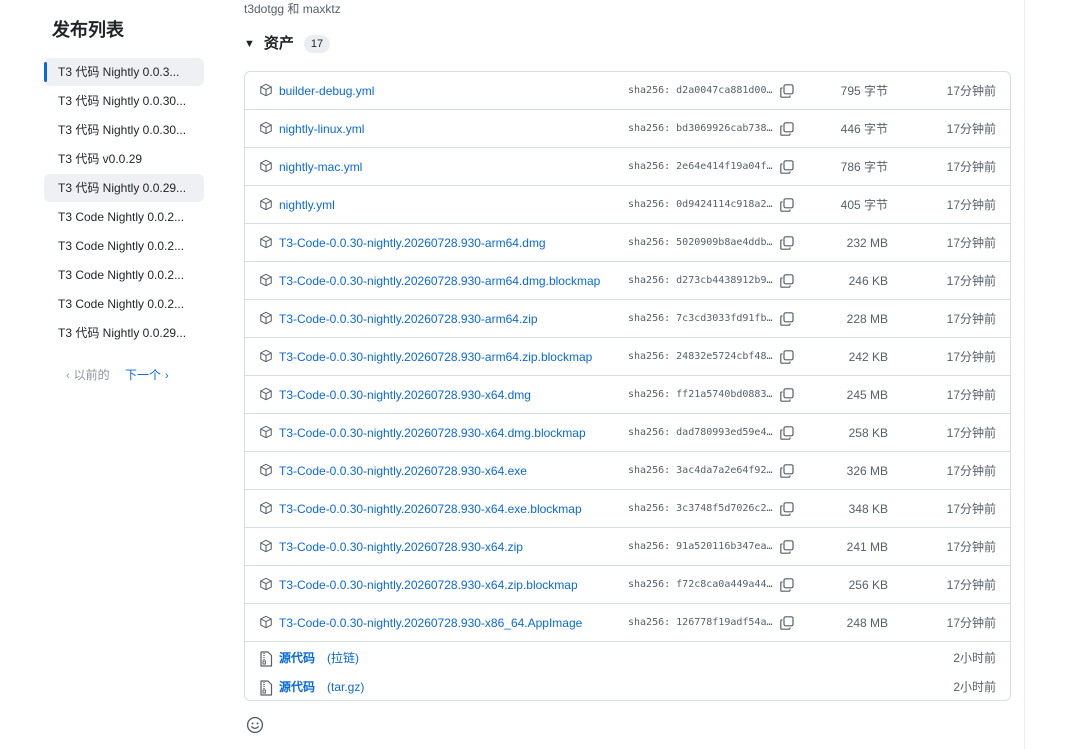 The image size is (1080, 749). I want to click on assets-toggle: ▼ 资产 17, so click(287, 44).